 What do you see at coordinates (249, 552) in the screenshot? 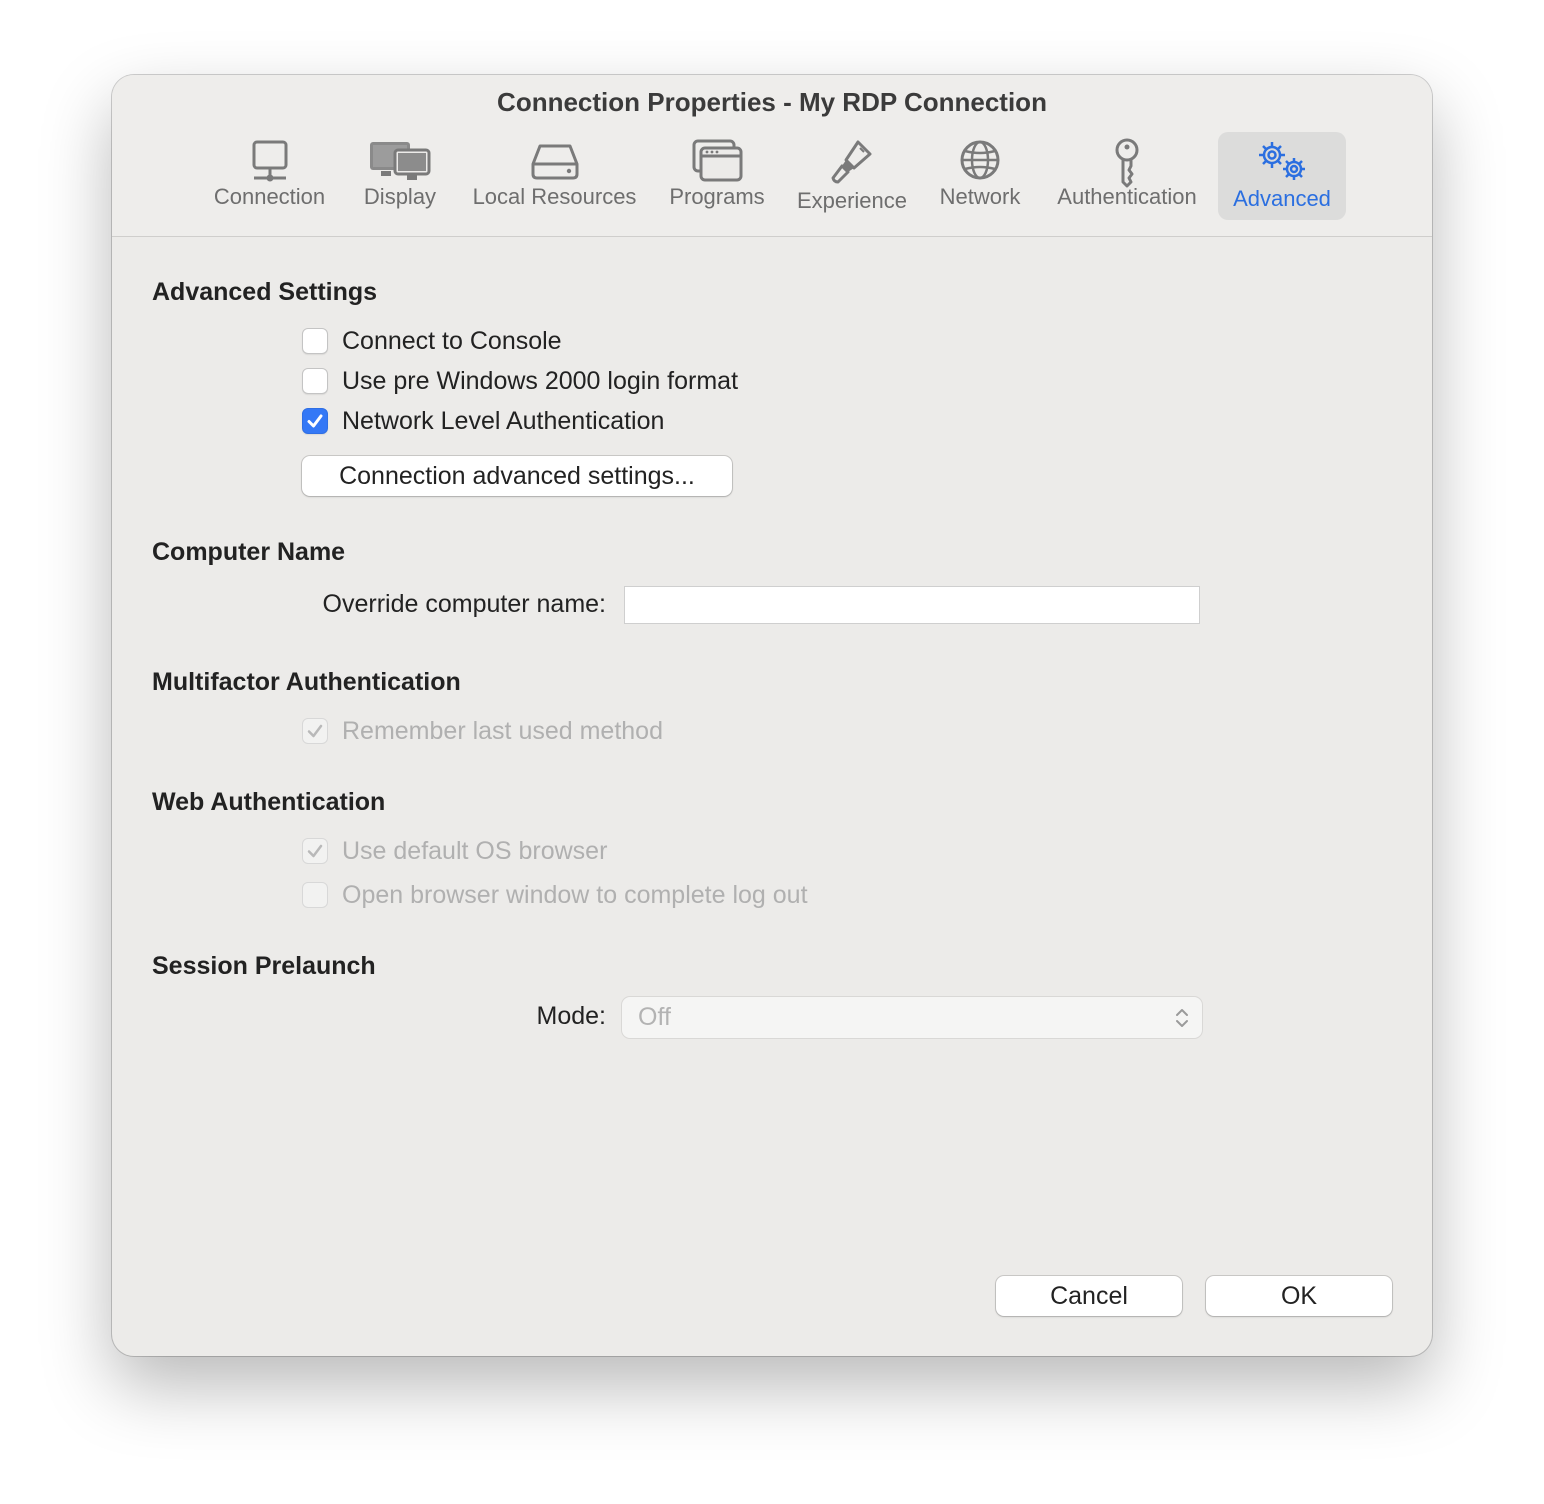
I see `computer-name-heading: Computer Name` at bounding box center [249, 552].